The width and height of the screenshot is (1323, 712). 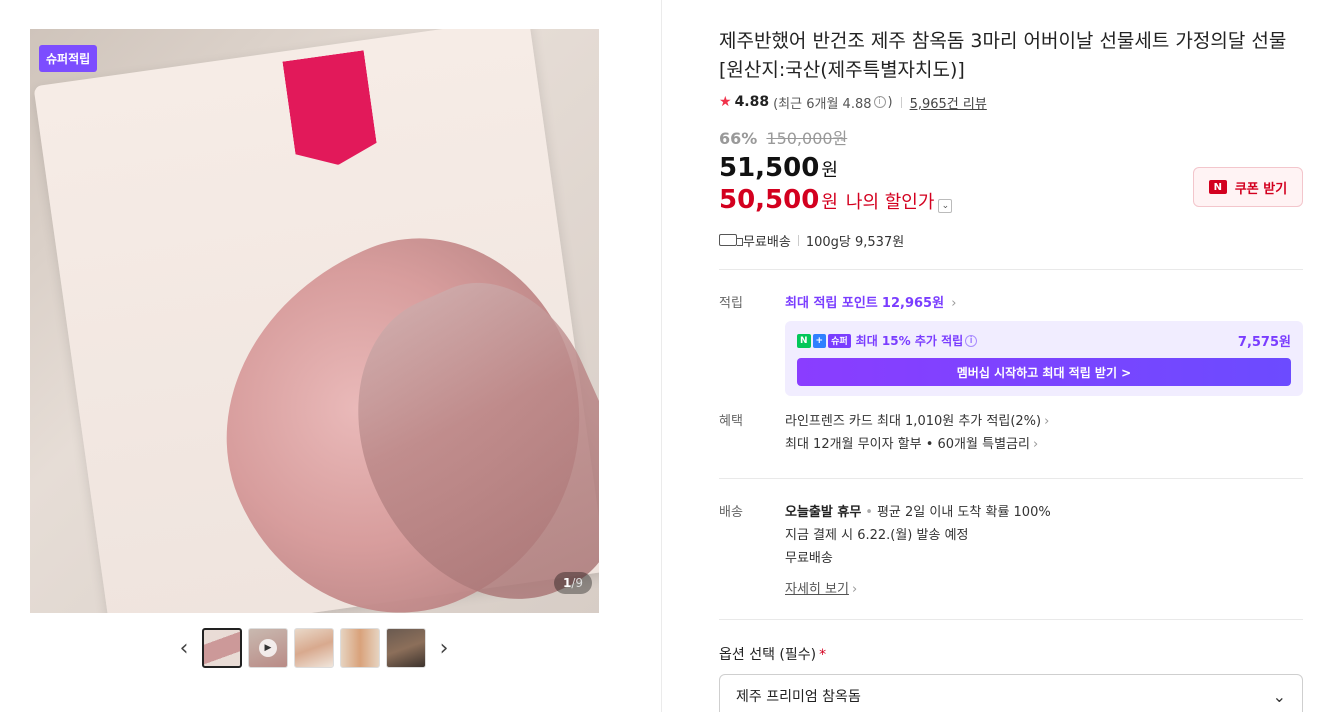 I want to click on shipping-today: 오늘출발 휴무 • 평균 2일 이내 도착 확률 100%, so click(x=918, y=512).